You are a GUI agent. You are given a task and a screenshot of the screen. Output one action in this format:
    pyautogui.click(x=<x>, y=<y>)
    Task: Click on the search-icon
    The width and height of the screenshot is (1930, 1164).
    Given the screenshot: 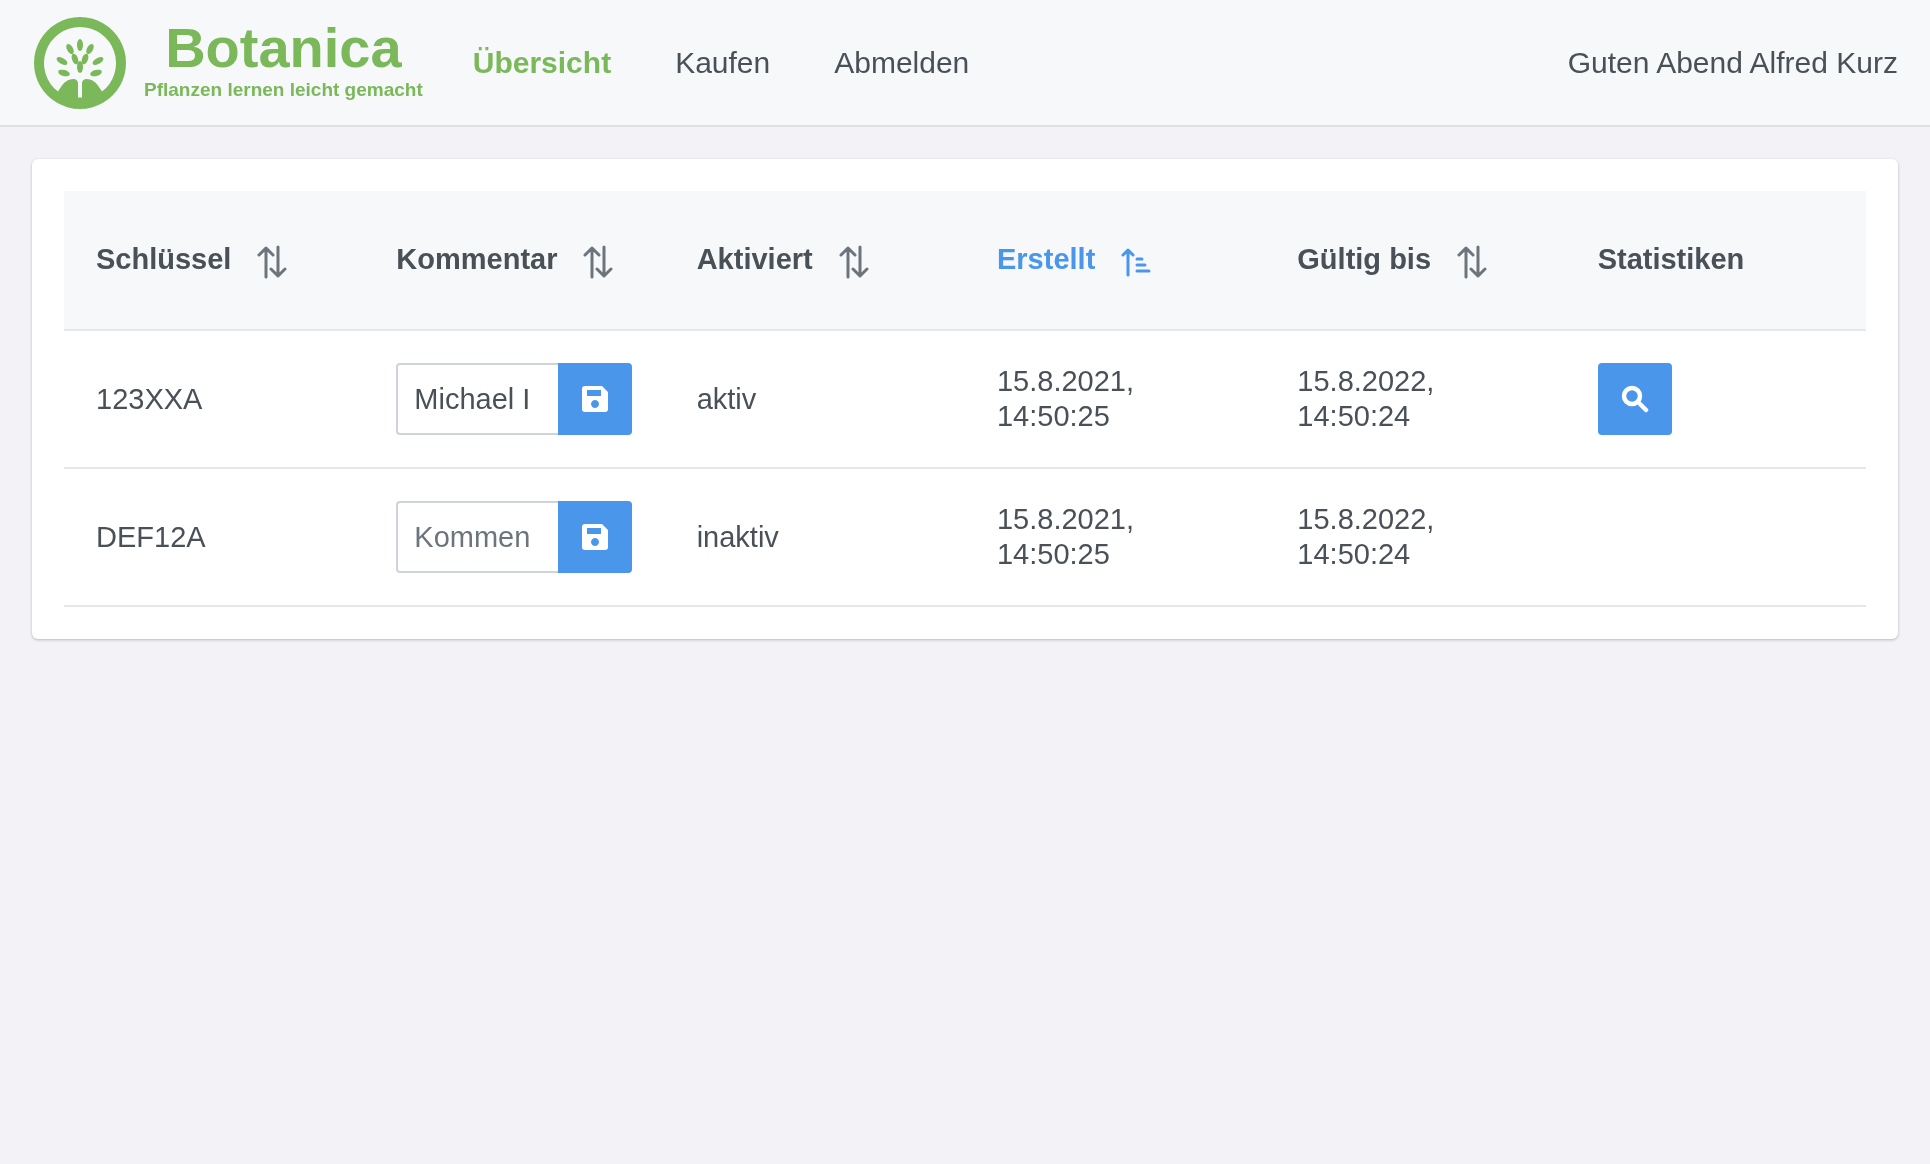 What is the action you would take?
    pyautogui.click(x=1634, y=399)
    